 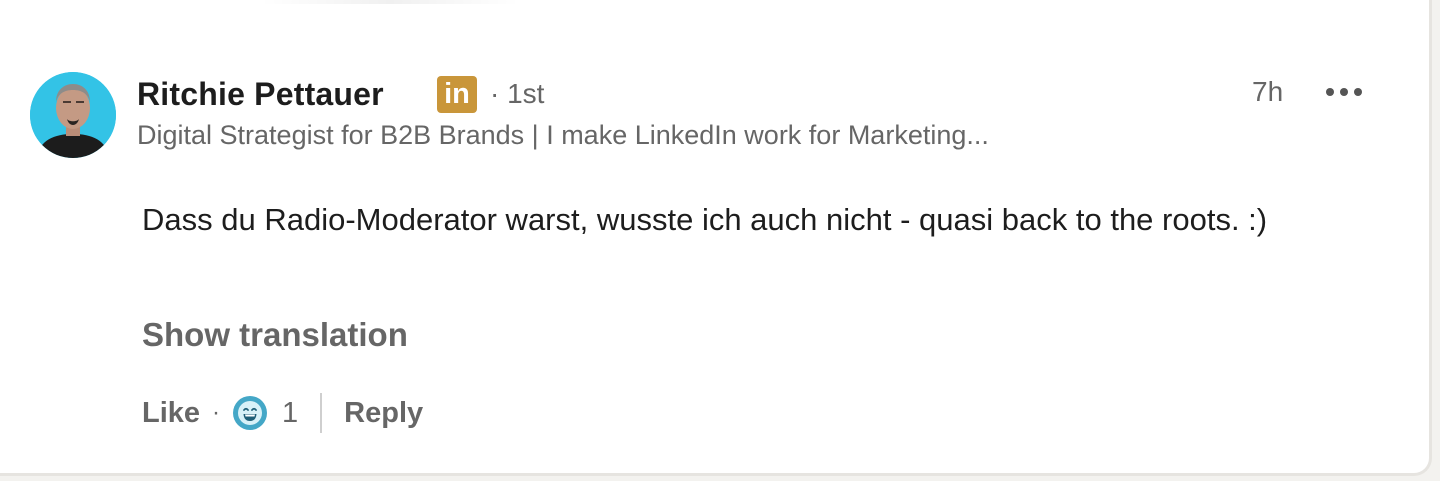 I want to click on like-button: Like, so click(x=171, y=413).